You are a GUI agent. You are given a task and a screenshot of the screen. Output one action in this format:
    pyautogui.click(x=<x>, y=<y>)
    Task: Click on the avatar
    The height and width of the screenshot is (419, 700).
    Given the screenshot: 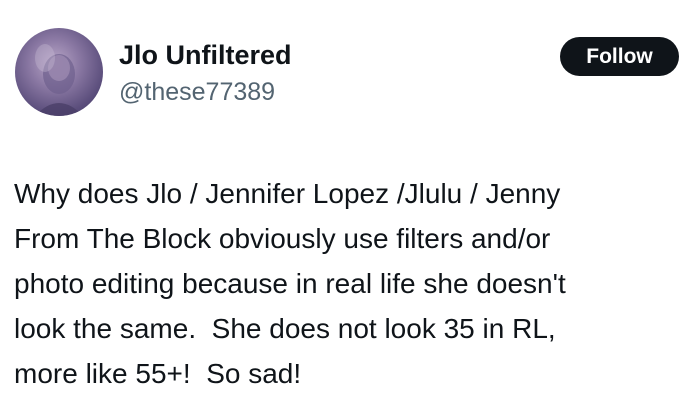 What is the action you would take?
    pyautogui.click(x=59, y=72)
    